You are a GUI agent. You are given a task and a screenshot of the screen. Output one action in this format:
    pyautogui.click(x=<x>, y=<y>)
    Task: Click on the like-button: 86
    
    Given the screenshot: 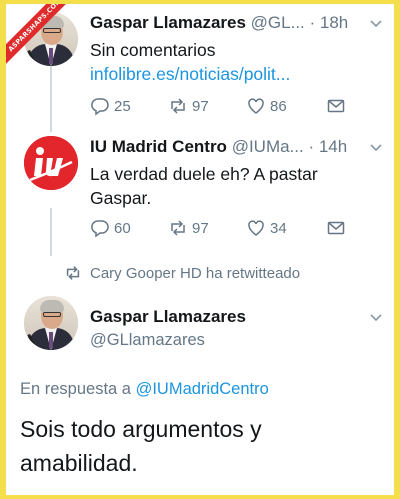 What is the action you would take?
    pyautogui.click(x=266, y=106)
    